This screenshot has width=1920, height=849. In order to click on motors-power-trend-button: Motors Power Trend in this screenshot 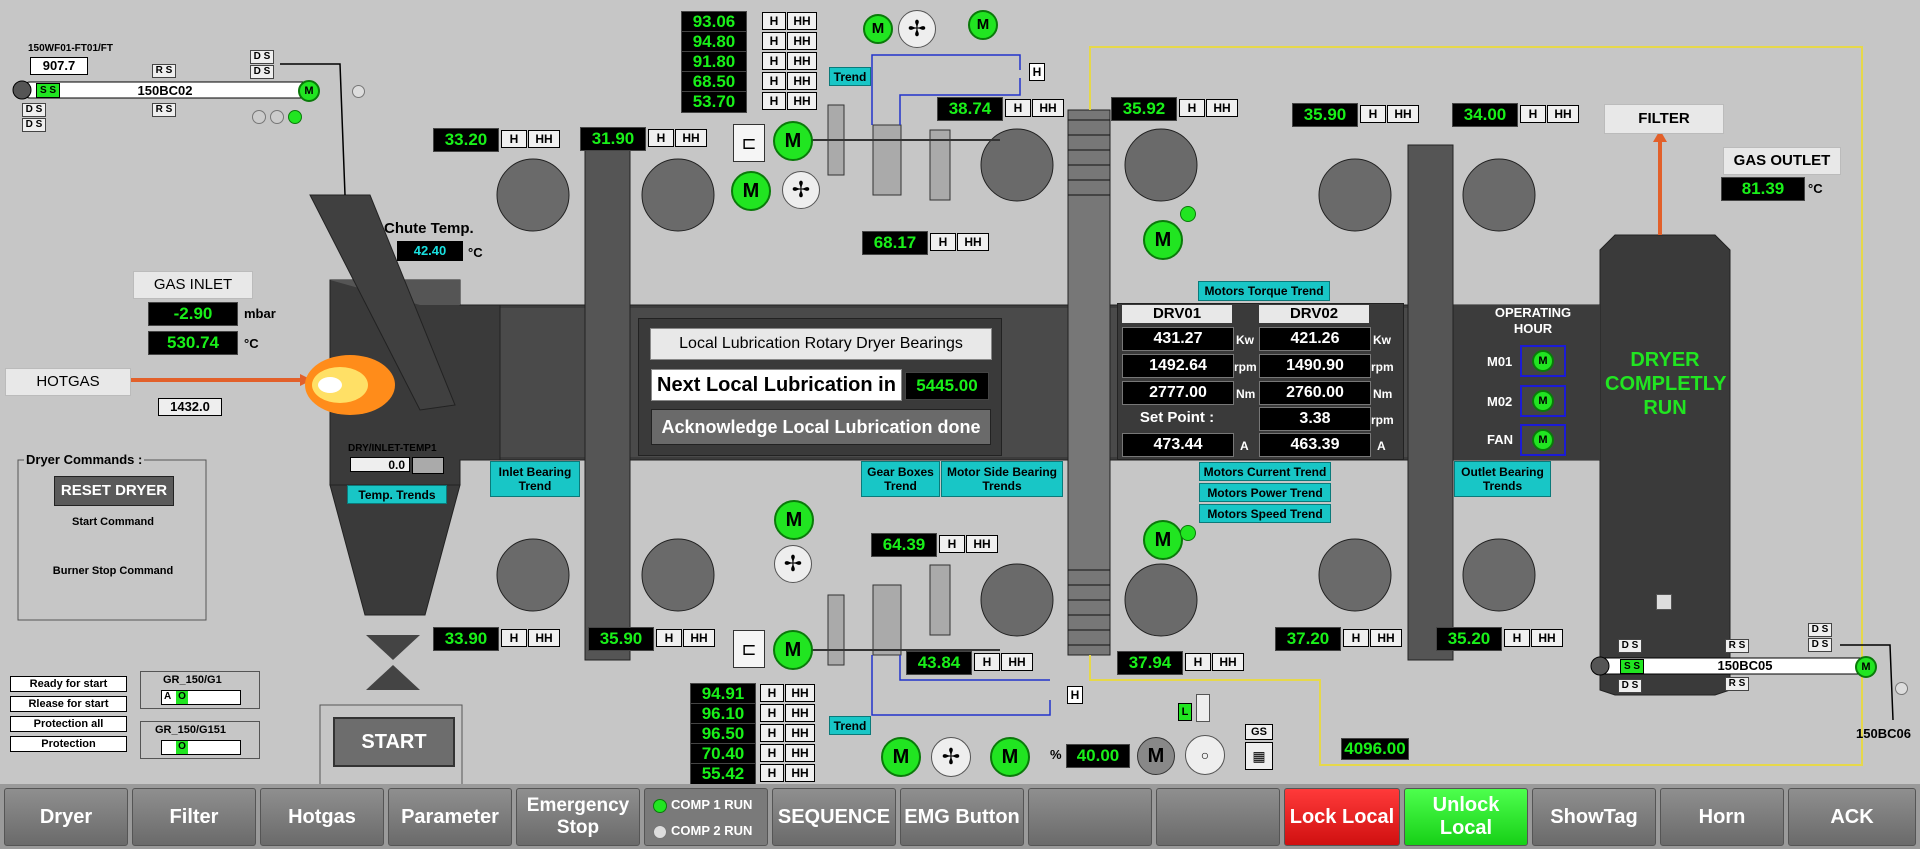, I will do `click(1265, 492)`.